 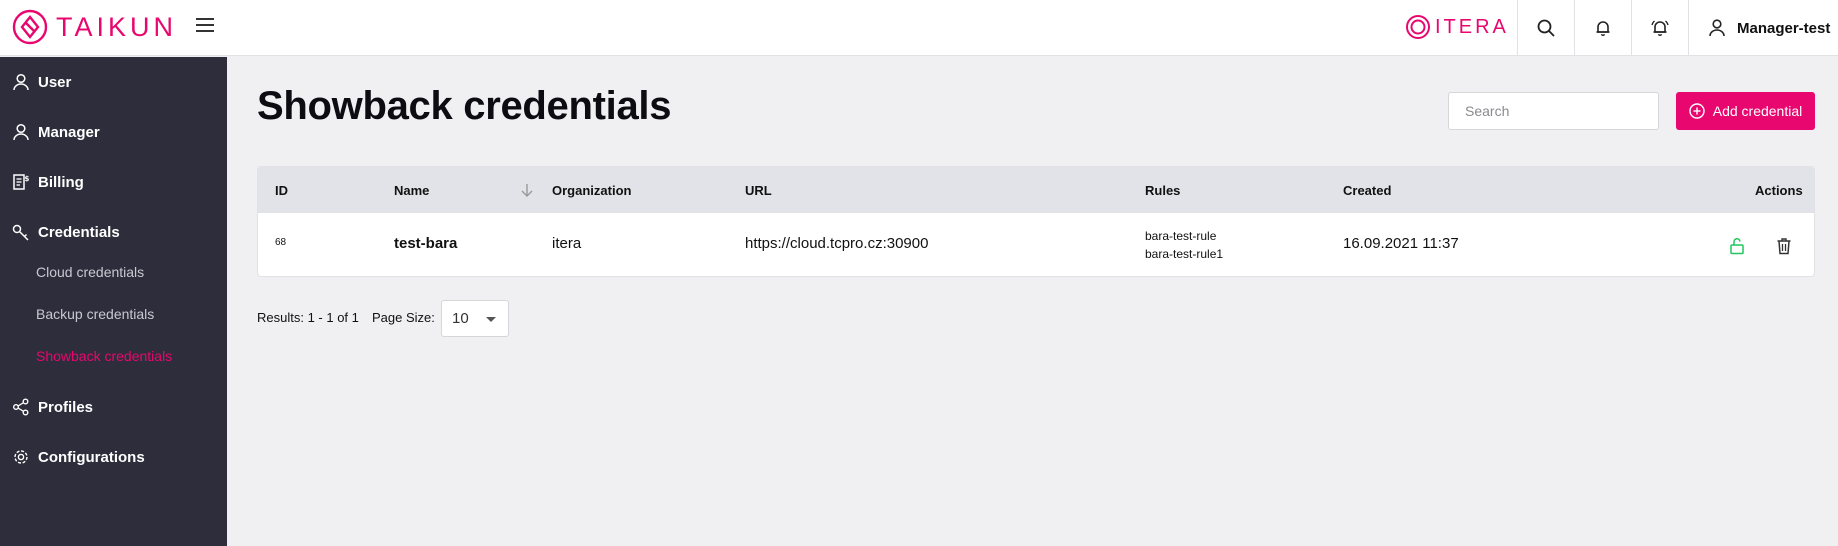 I want to click on sidebar-item-label: User, so click(x=55, y=82).